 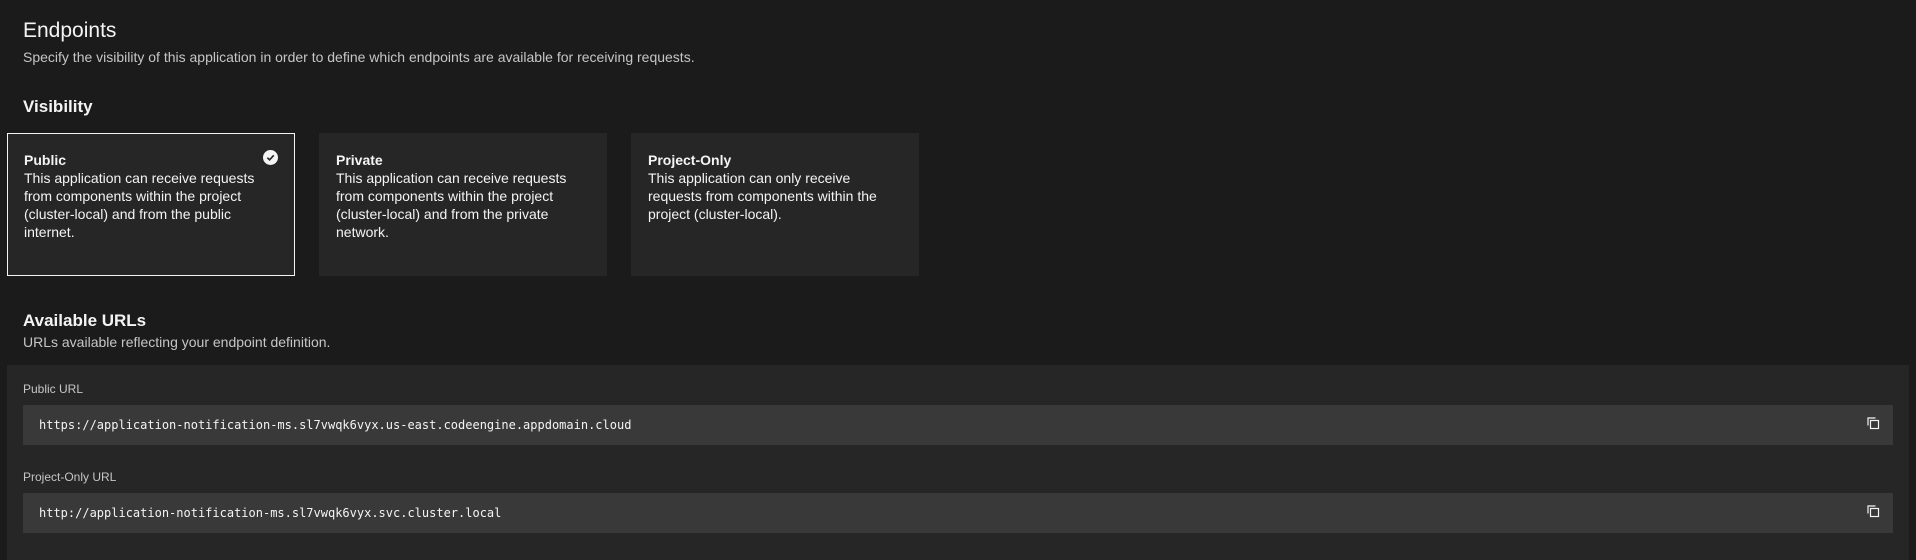 I want to click on copy-project-only-url-button, so click(x=1873, y=513).